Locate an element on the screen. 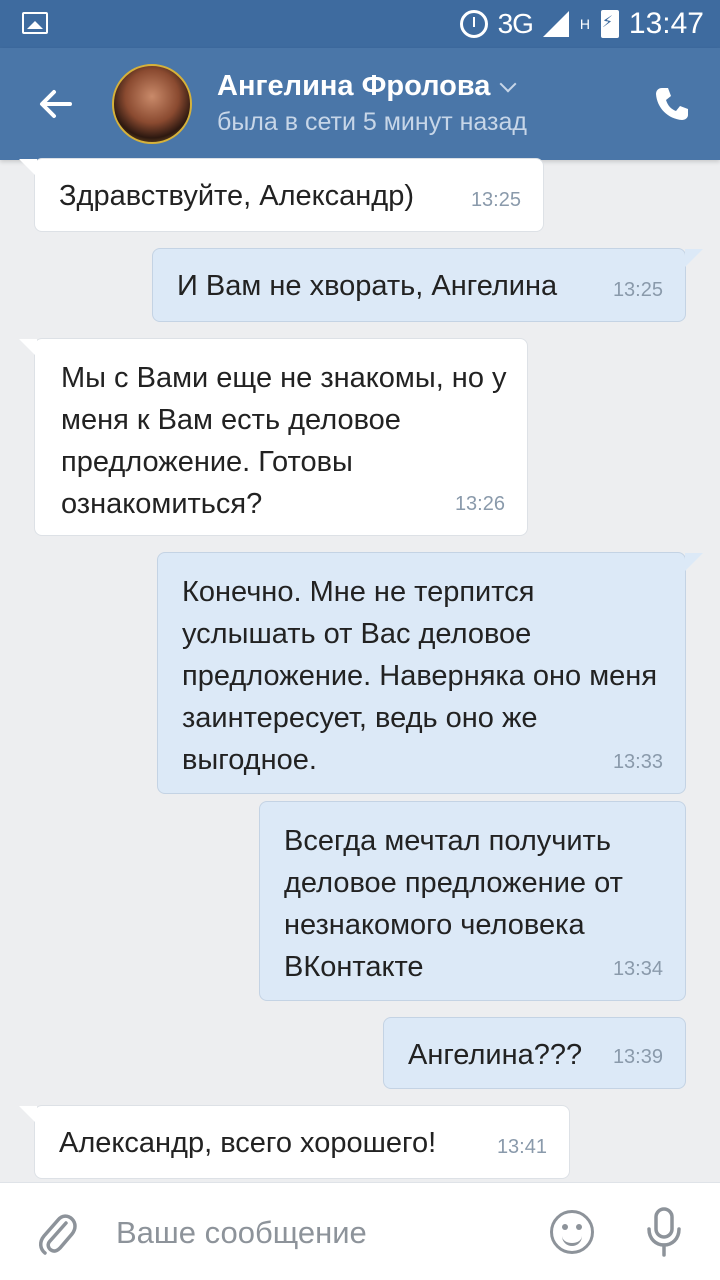  phone-icon is located at coordinates (672, 104).